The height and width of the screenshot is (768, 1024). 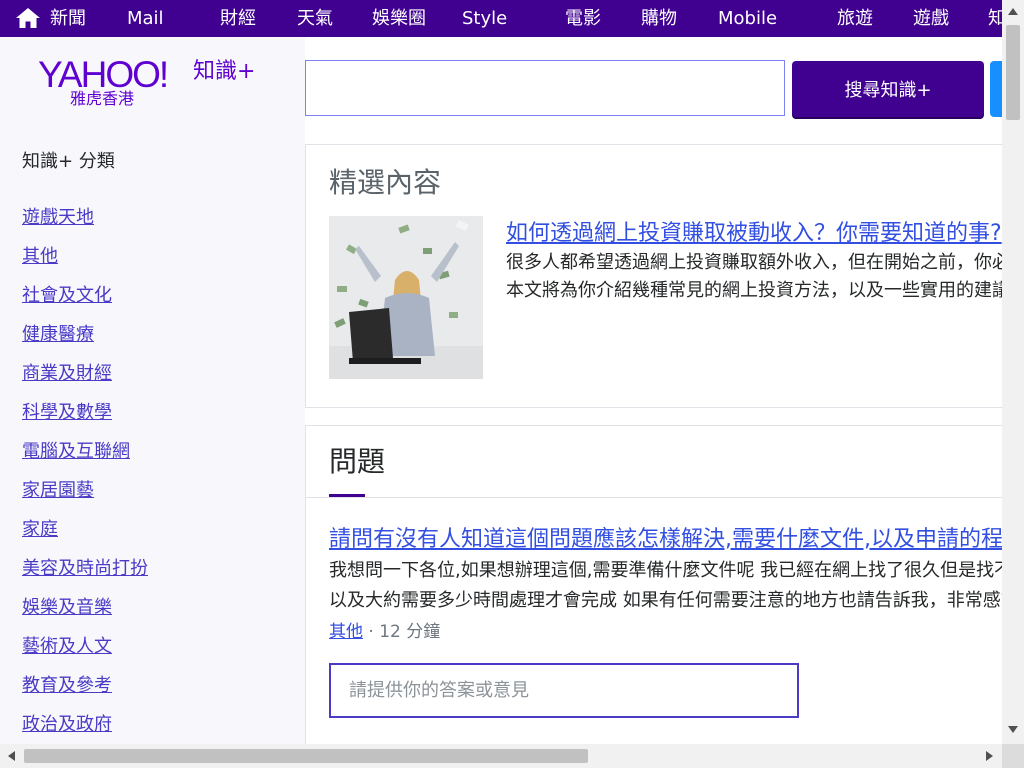 What do you see at coordinates (85, 223) in the screenshot?
I see `sidebar-item-games: 遊戲天地` at bounding box center [85, 223].